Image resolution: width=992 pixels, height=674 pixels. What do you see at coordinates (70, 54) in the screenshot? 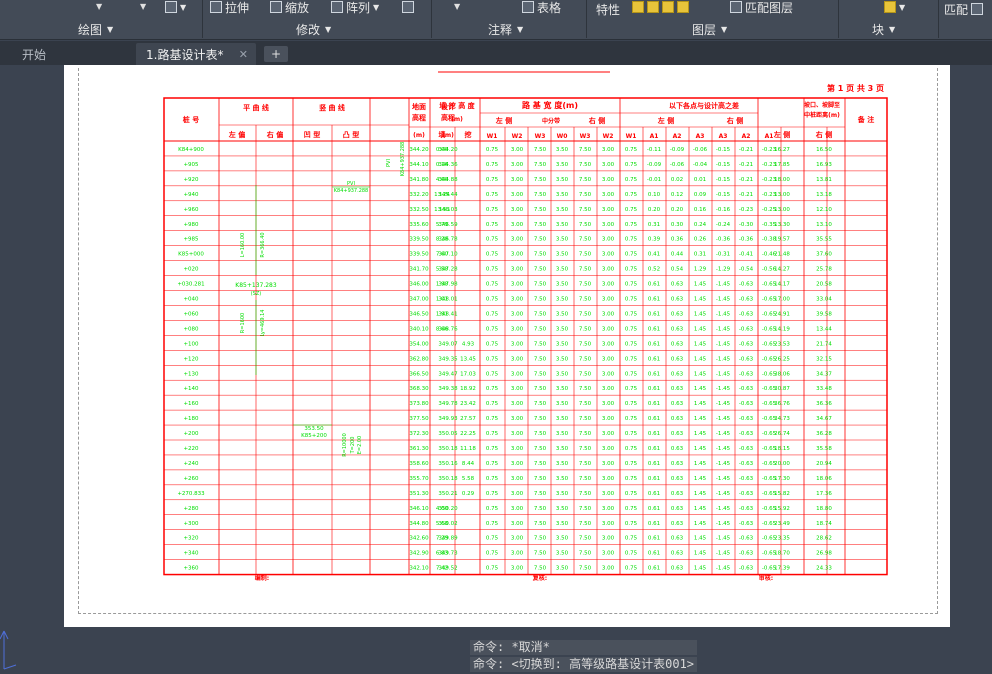
I see `tab-start: 开始` at bounding box center [70, 54].